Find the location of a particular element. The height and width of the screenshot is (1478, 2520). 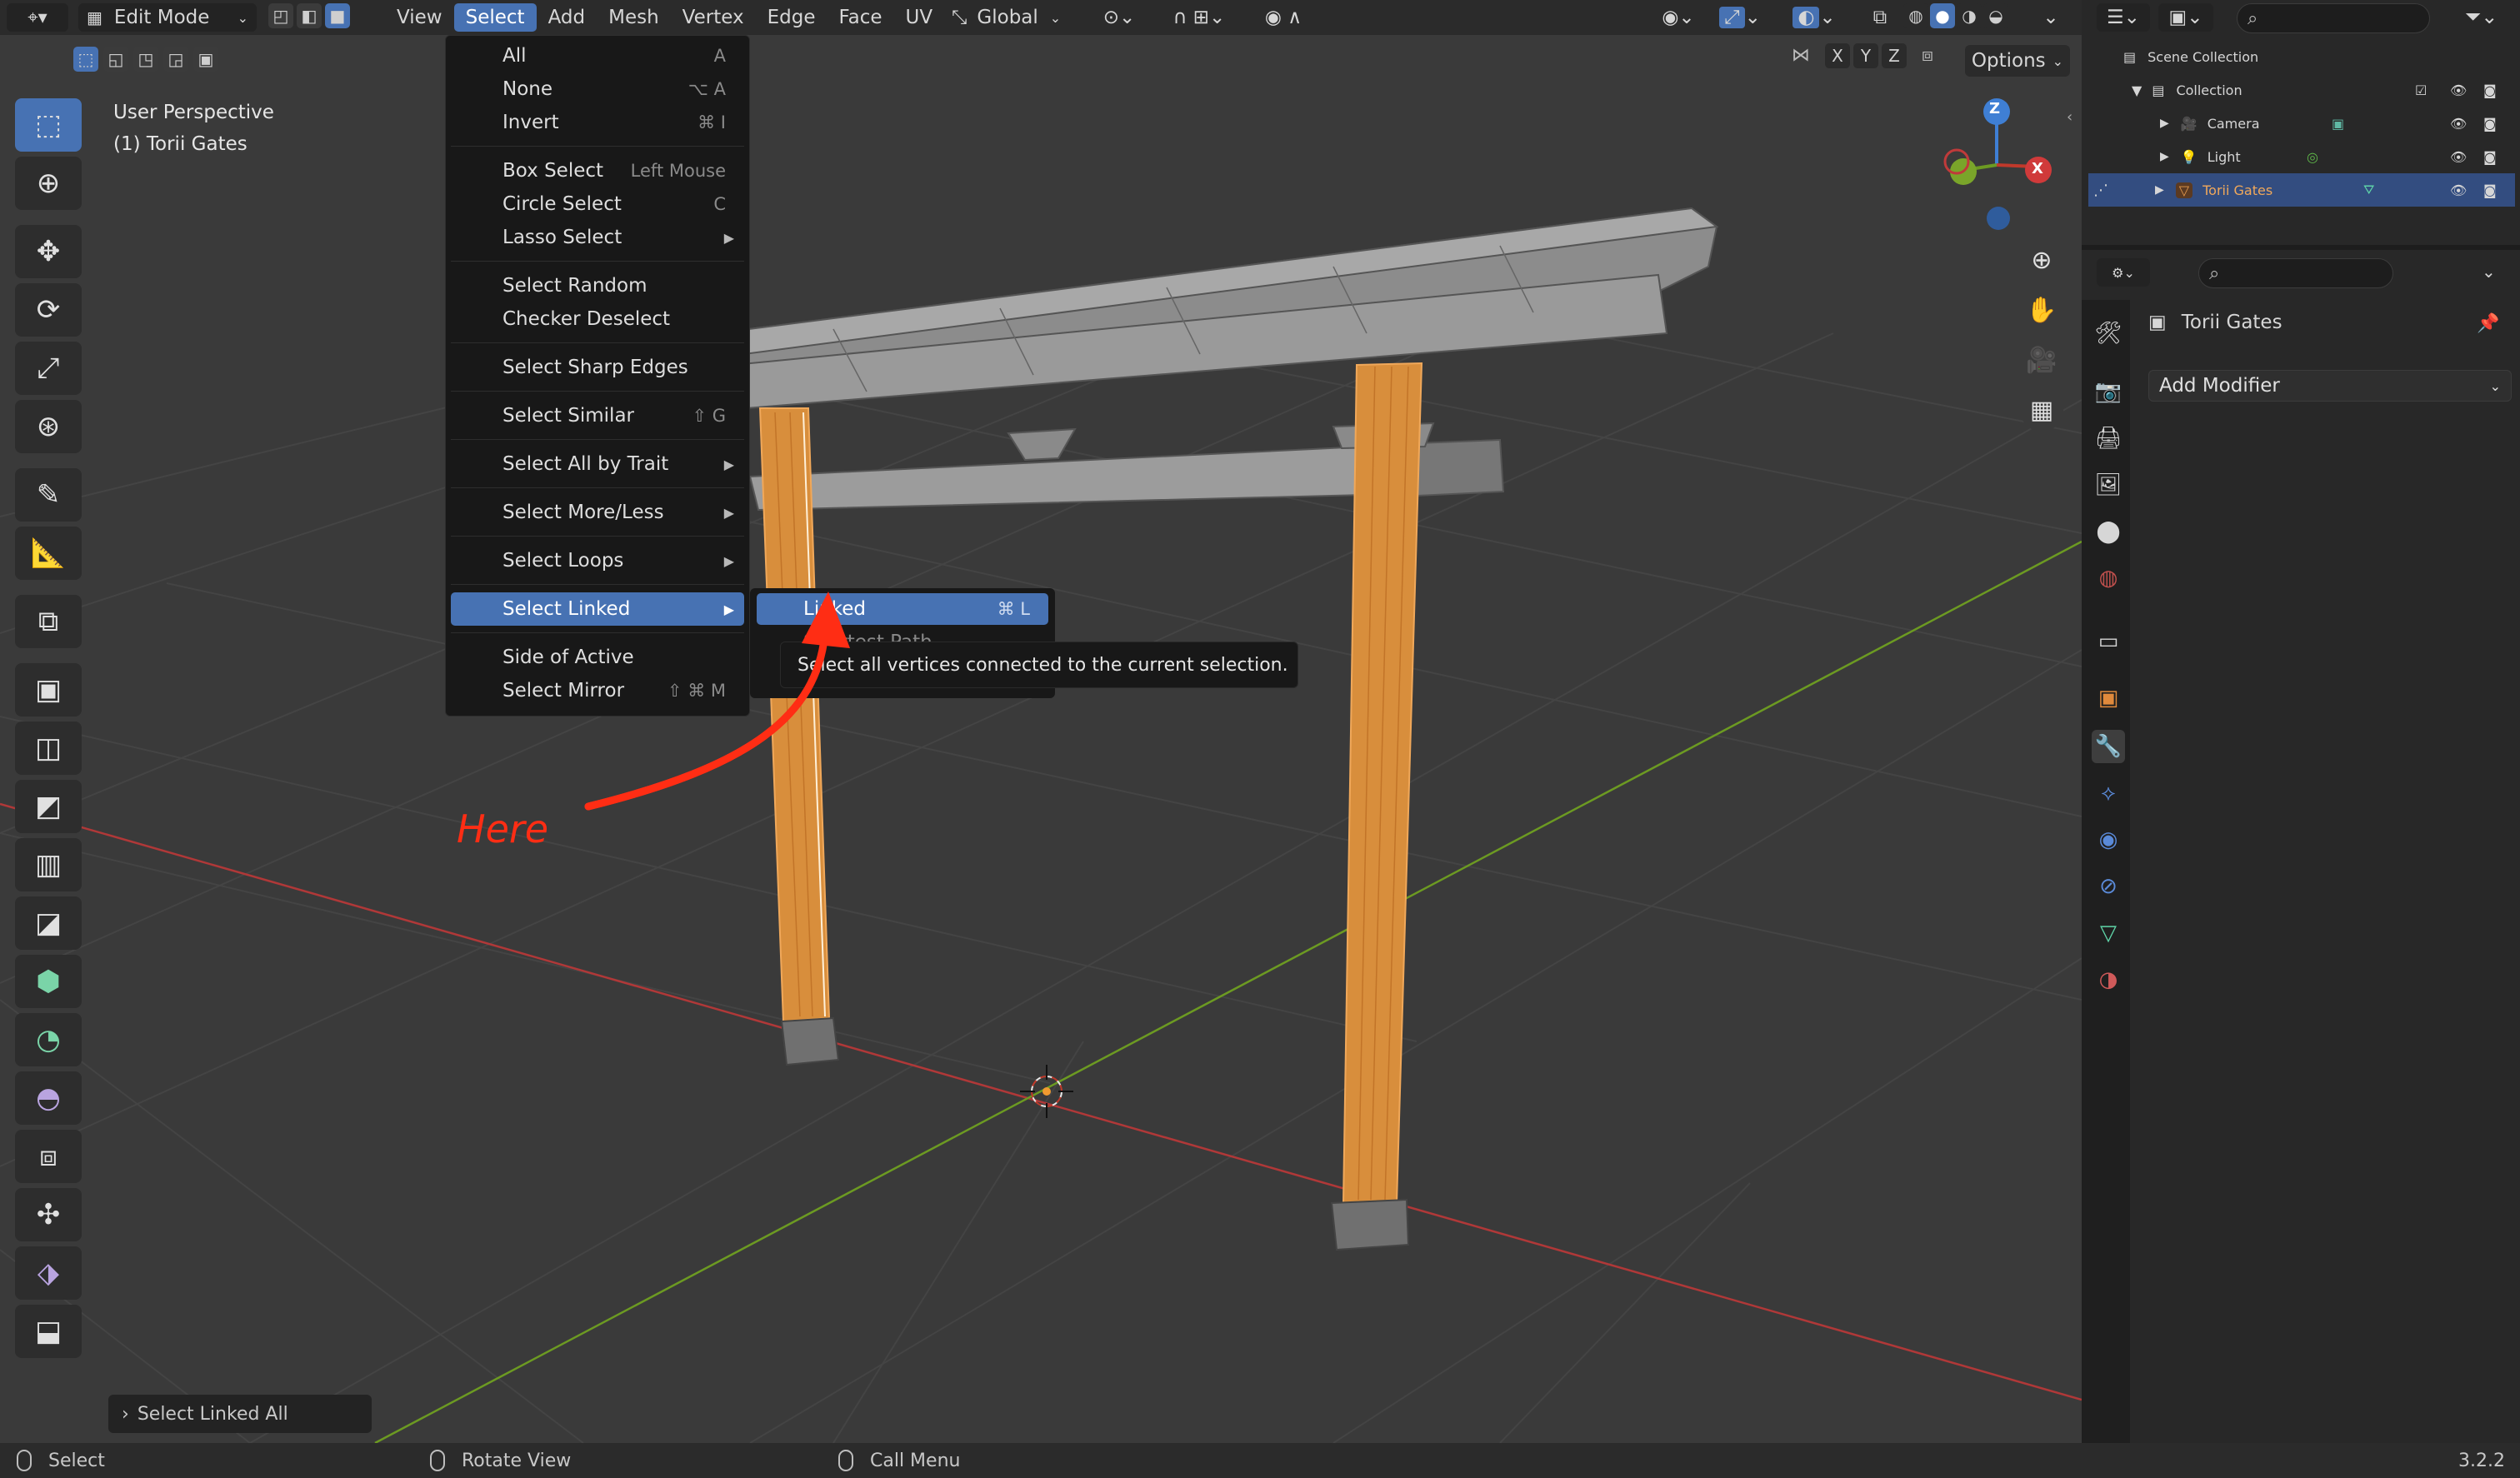

add-modifier-button: Add Modifier ⌄ is located at coordinates (2330, 386).